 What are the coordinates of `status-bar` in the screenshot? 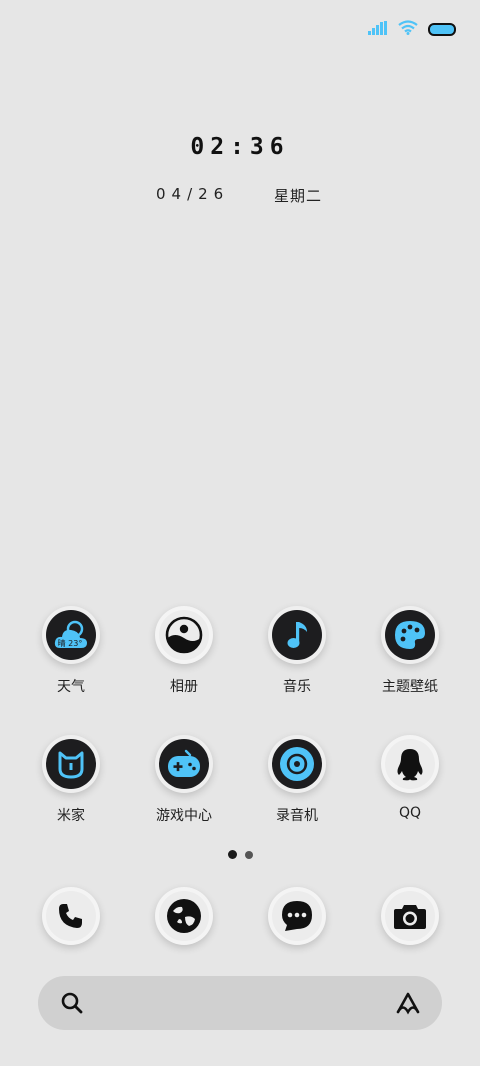 It's located at (412, 29).